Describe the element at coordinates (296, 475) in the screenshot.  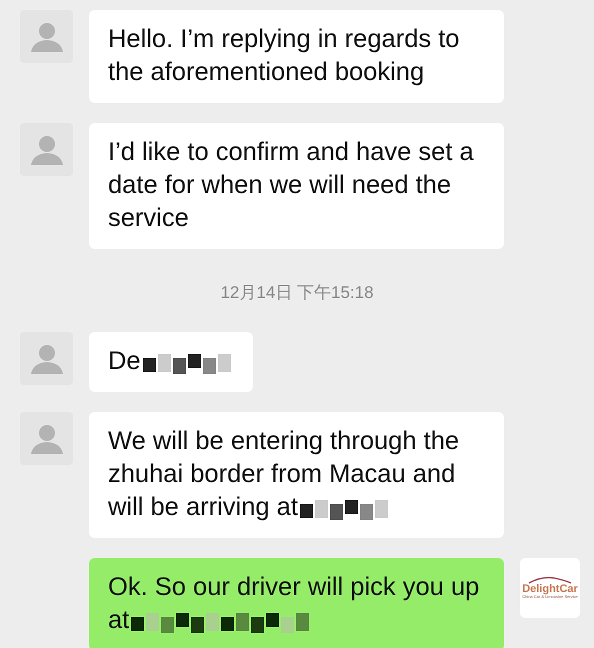
I see `message-bubble: We will be entering through the zhuhai border from Macau and will be arriving at` at that location.